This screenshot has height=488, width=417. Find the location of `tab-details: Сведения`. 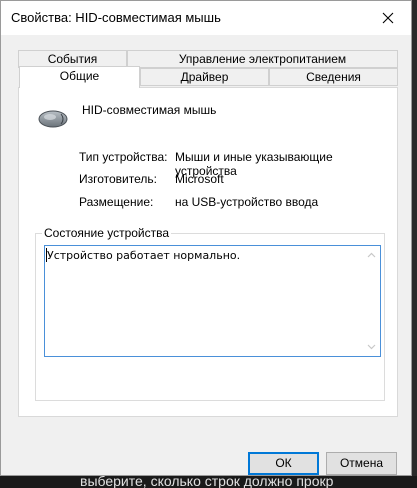

tab-details: Сведения is located at coordinates (333, 77).